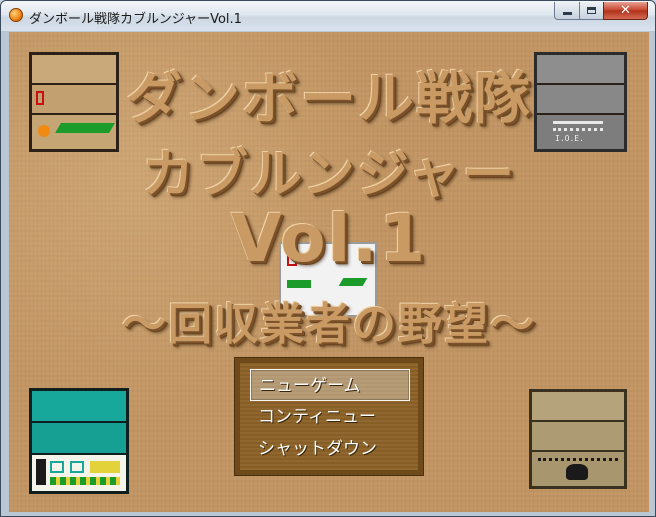 The height and width of the screenshot is (517, 656). What do you see at coordinates (330, 385) in the screenshot?
I see `menu-item-new-game: ニューゲーム` at bounding box center [330, 385].